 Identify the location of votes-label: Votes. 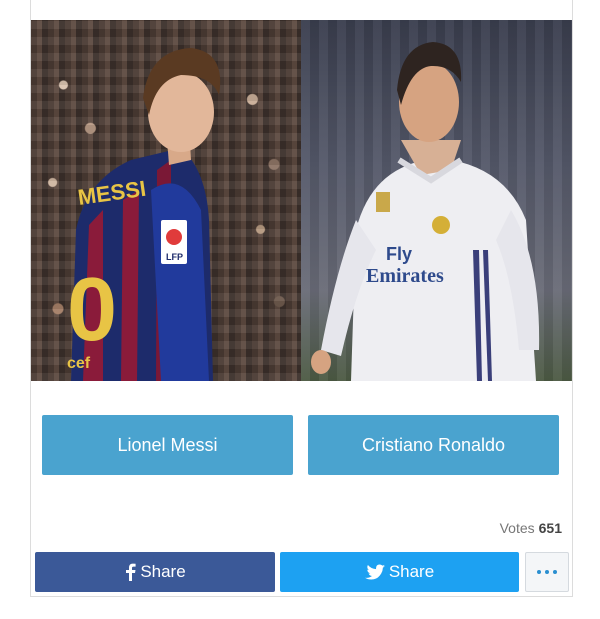
(517, 528).